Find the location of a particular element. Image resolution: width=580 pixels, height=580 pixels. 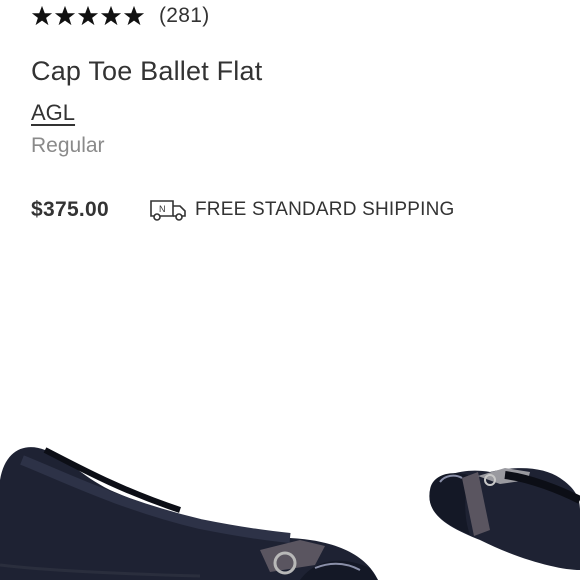

shipping-info: N FREE STANDARD SHIPPING is located at coordinates (302, 210).